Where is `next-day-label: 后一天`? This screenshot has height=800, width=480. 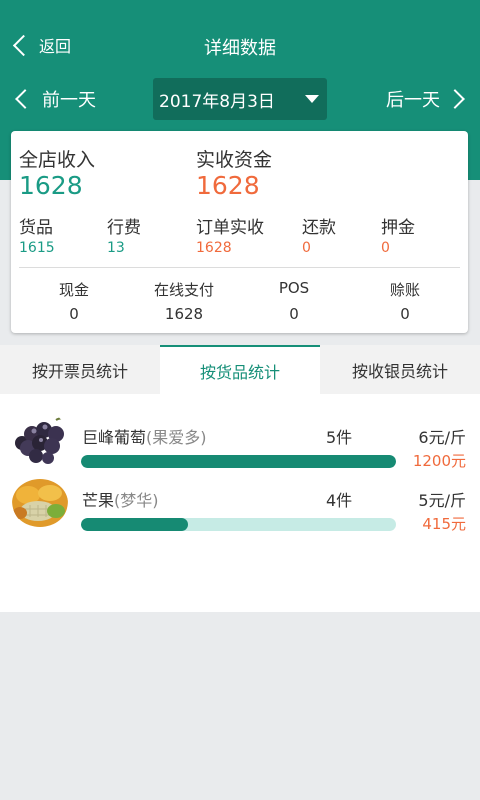
next-day-label: 后一天 is located at coordinates (413, 100).